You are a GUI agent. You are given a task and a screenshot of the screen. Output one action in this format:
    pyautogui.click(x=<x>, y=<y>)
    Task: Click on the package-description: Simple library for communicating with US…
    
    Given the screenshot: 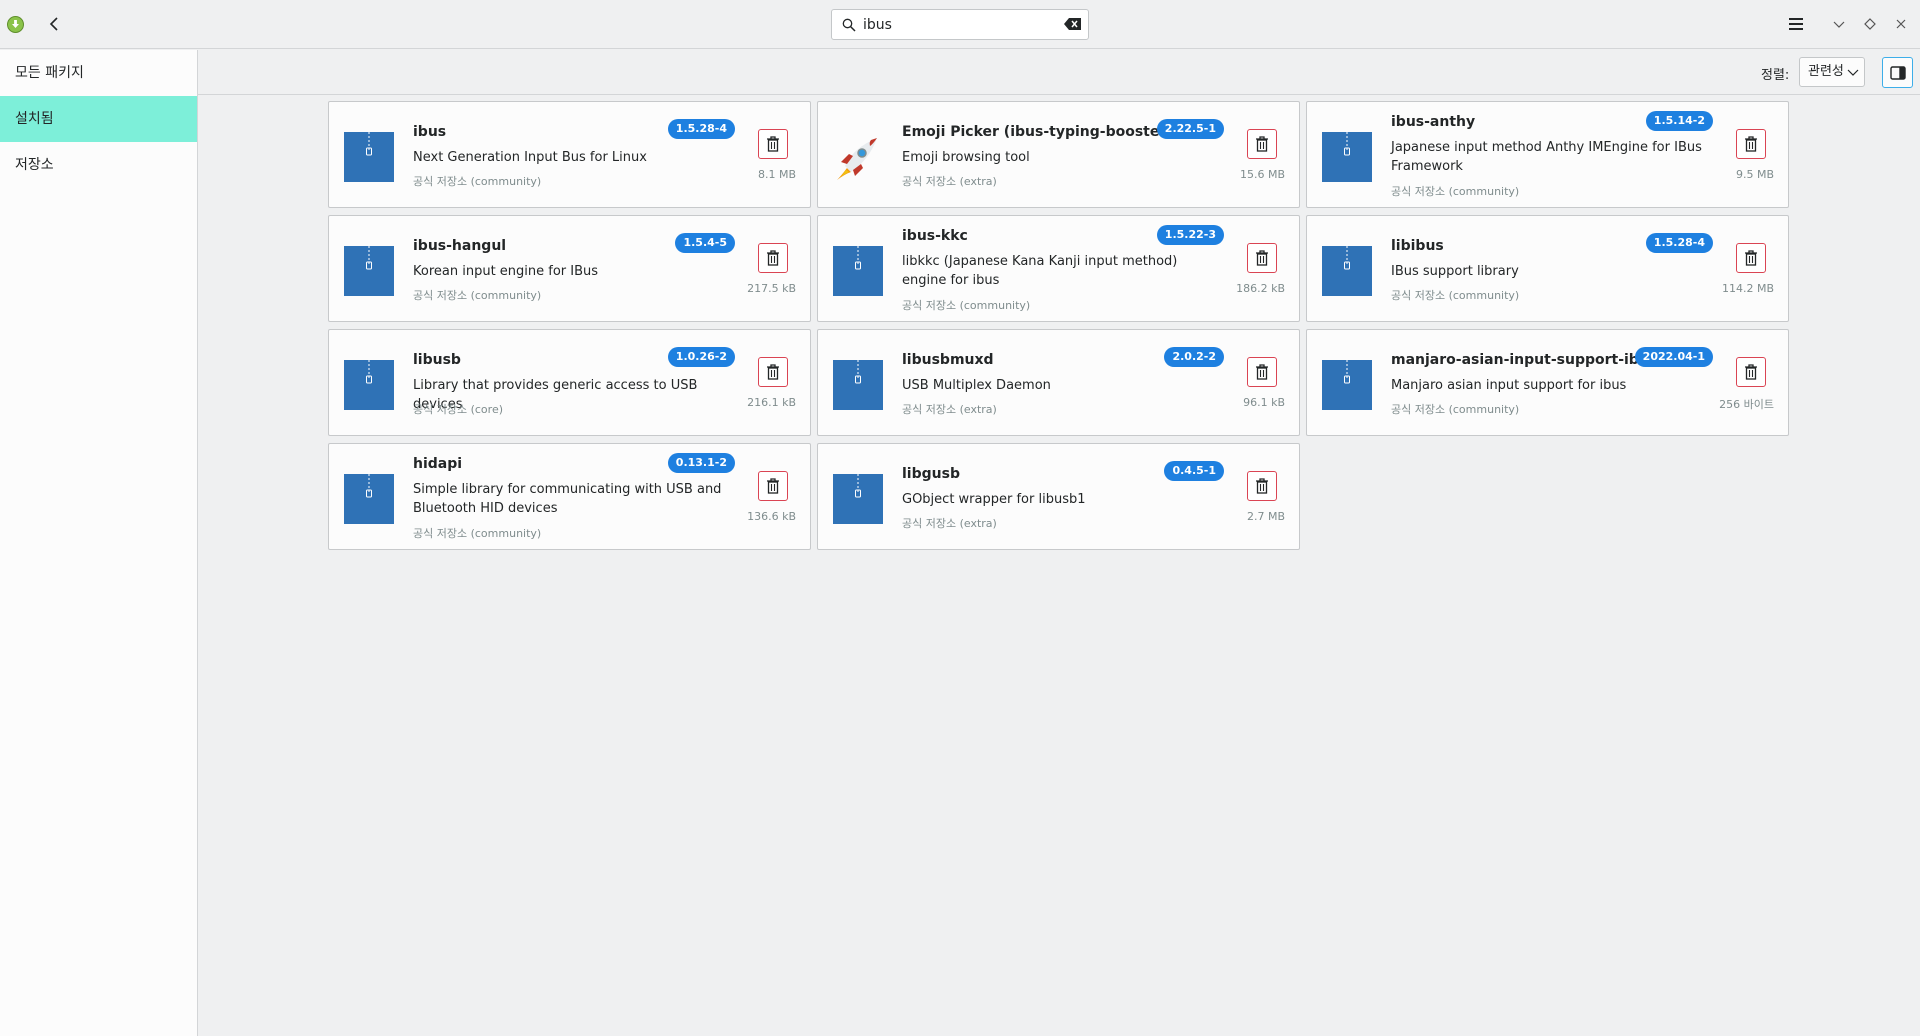 What is the action you would take?
    pyautogui.click(x=567, y=499)
    